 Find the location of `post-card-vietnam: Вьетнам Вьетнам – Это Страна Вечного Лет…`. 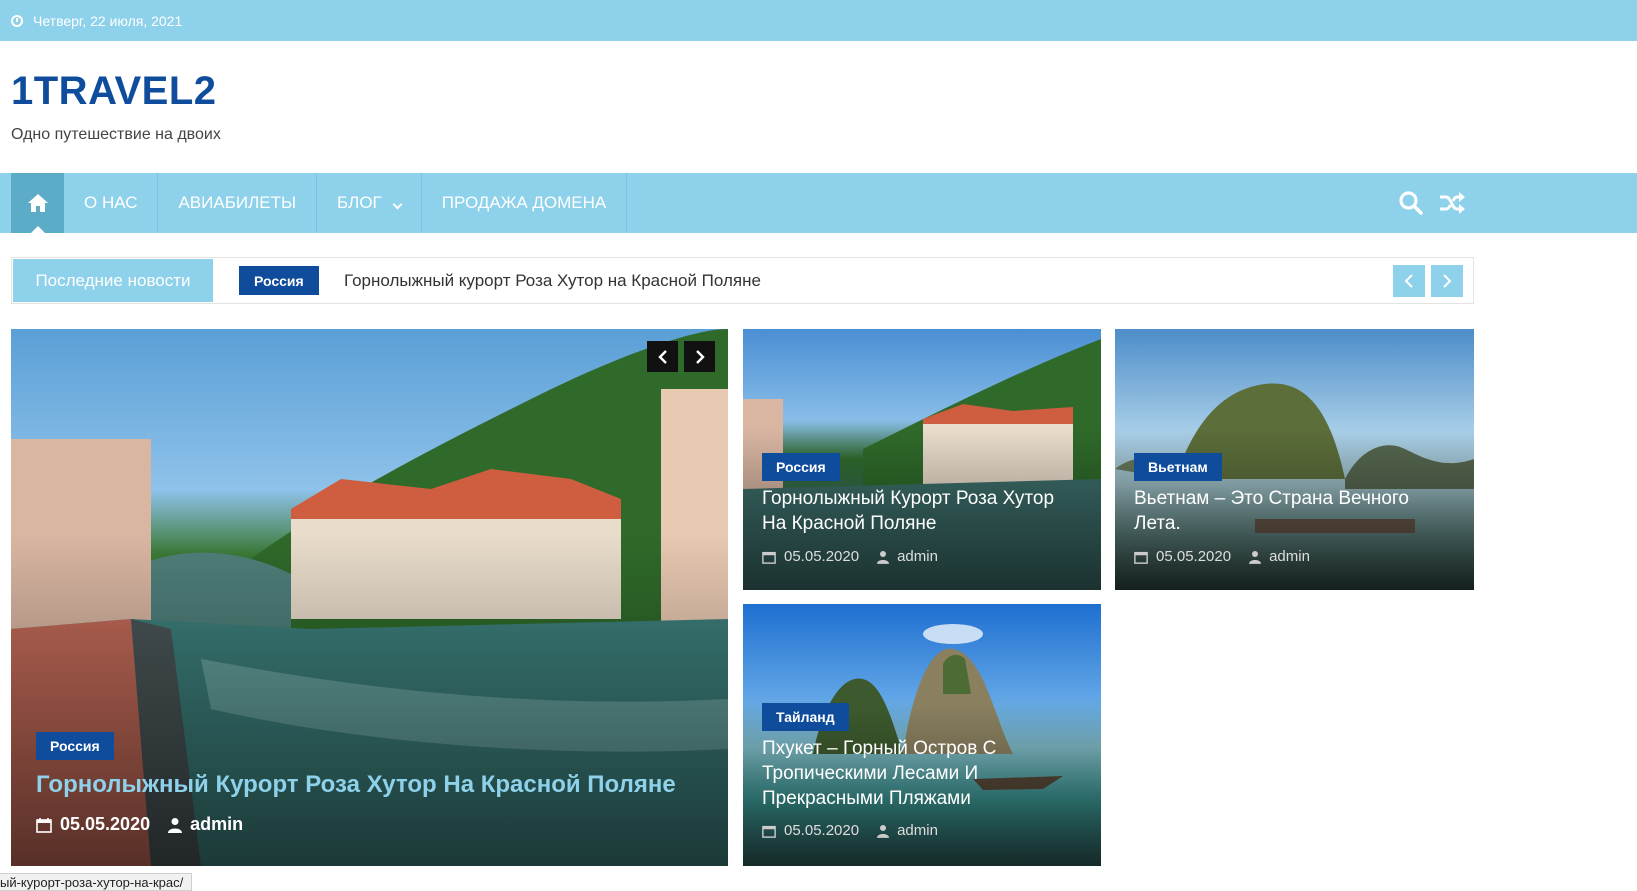

post-card-vietnam: Вьетнам Вьетнам – Это Страна Вечного Лет… is located at coordinates (1294, 459).